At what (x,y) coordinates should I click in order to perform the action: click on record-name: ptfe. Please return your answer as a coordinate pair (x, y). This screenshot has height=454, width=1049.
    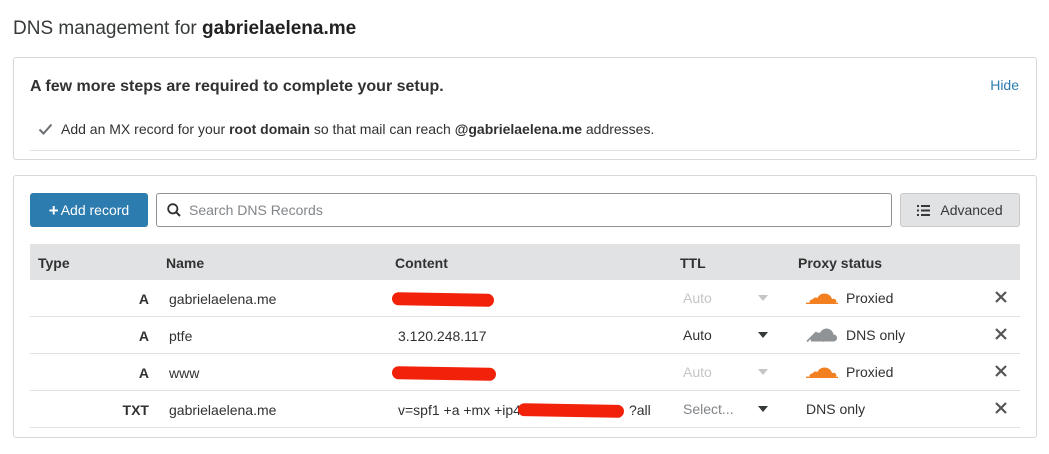
    Looking at the image, I should click on (181, 336).